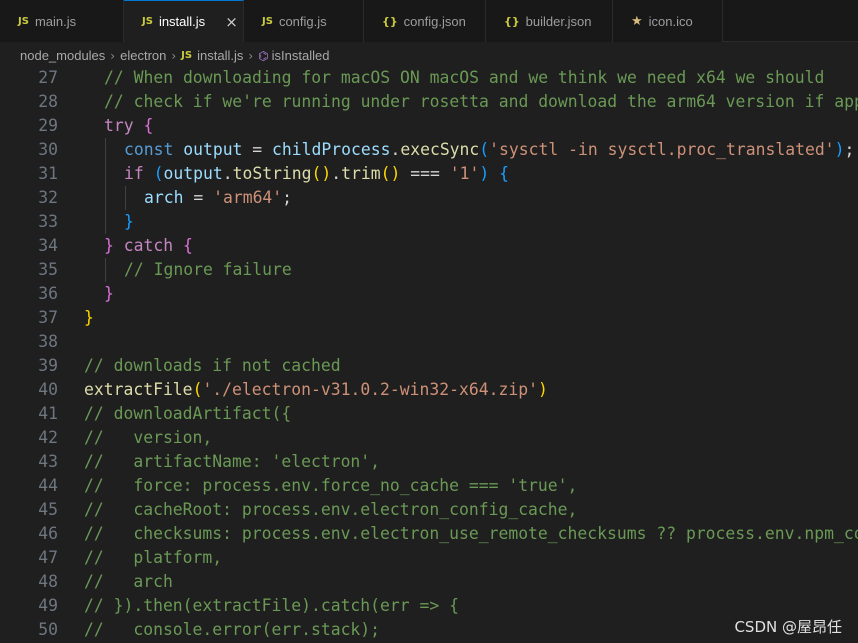  I want to click on code-line: 43 // artifactName: 'electron',, so click(429, 462).